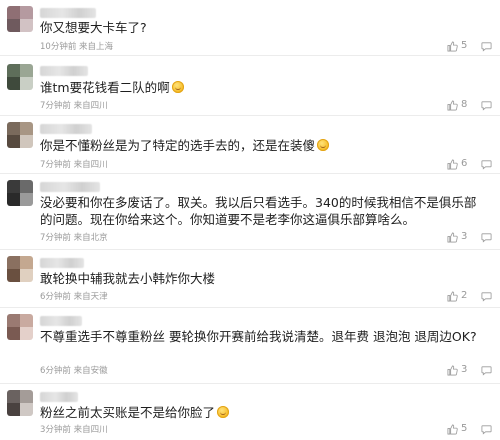 The image size is (500, 440). Describe the element at coordinates (58, 47) in the screenshot. I see `comment-time: 10分钟前` at that location.